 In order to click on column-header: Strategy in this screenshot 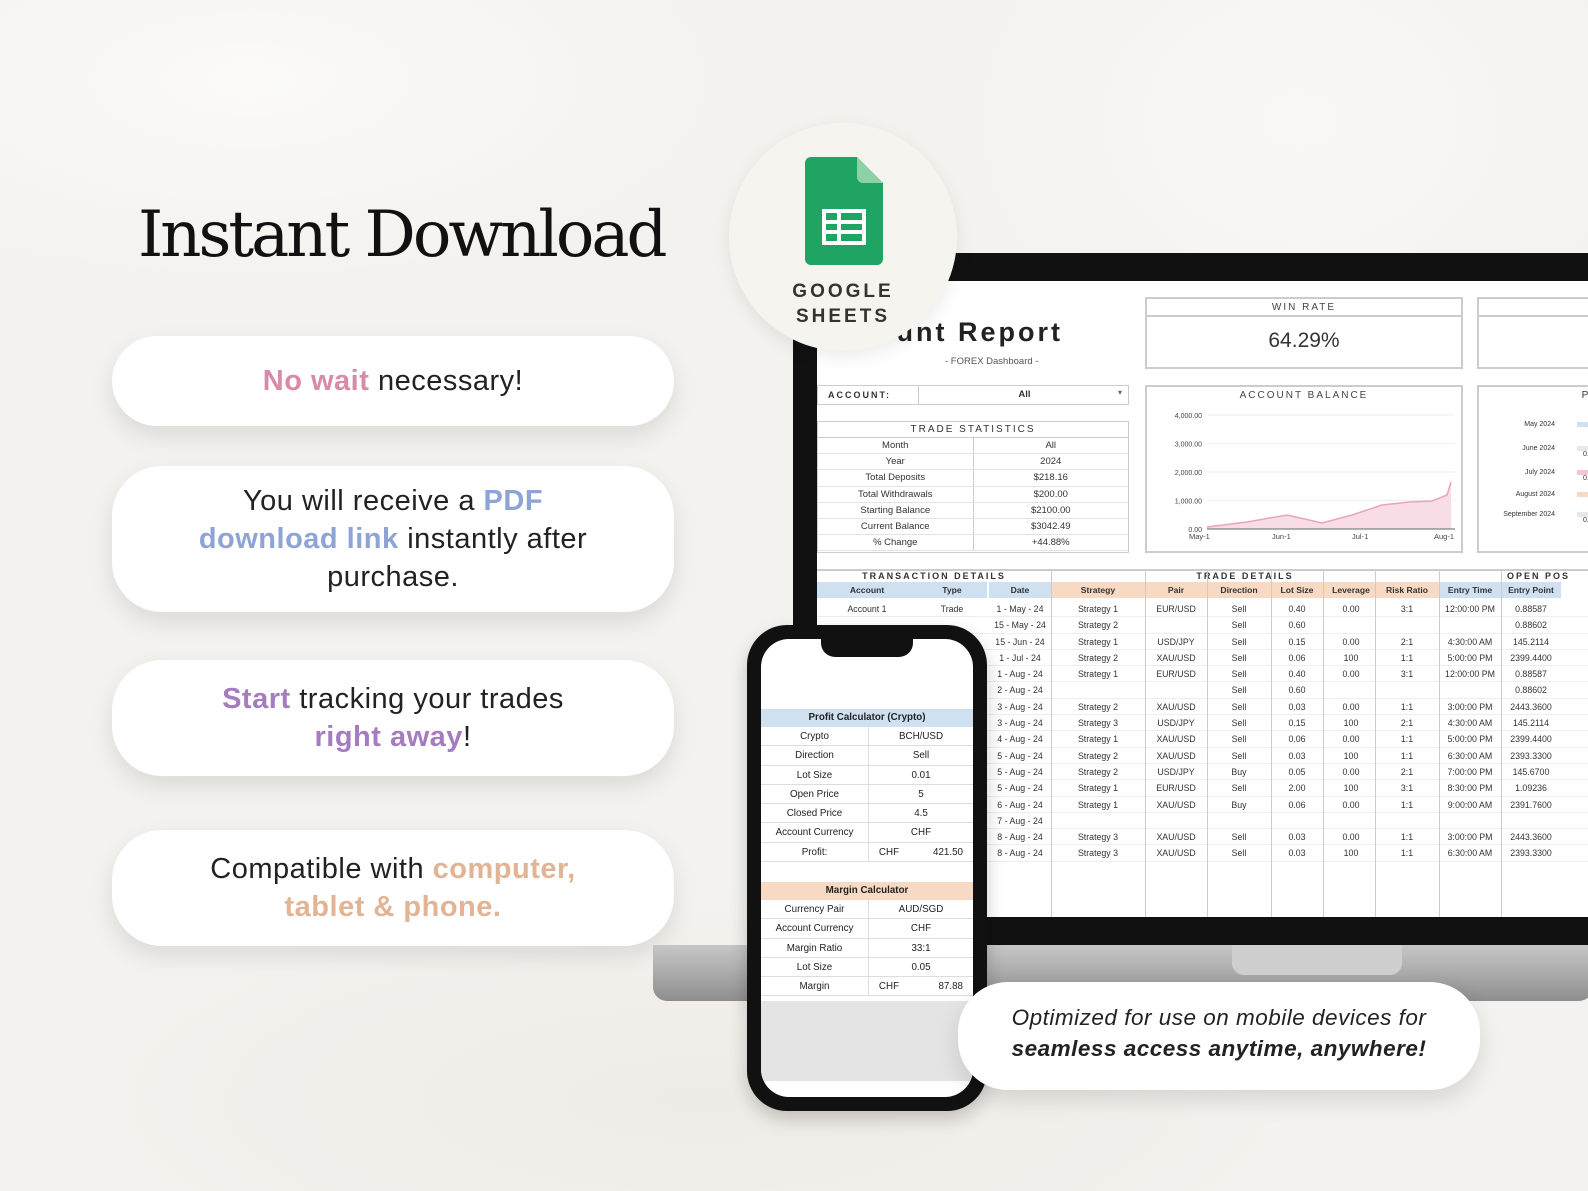, I will do `click(1098, 590)`.